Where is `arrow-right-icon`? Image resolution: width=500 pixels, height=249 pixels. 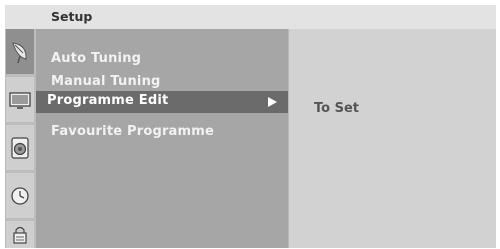 arrow-right-icon is located at coordinates (272, 102).